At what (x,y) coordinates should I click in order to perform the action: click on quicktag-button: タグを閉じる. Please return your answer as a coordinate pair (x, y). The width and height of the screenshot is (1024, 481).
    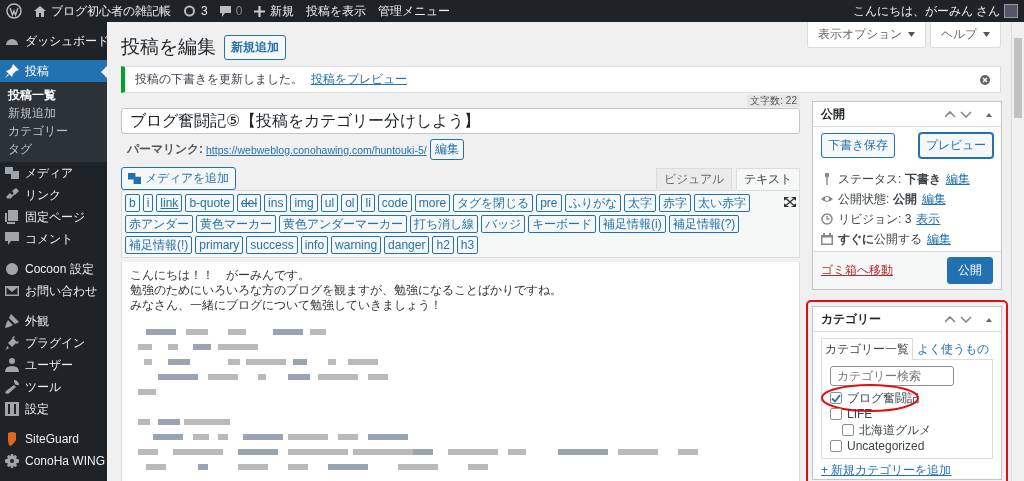
    Looking at the image, I should click on (493, 203).